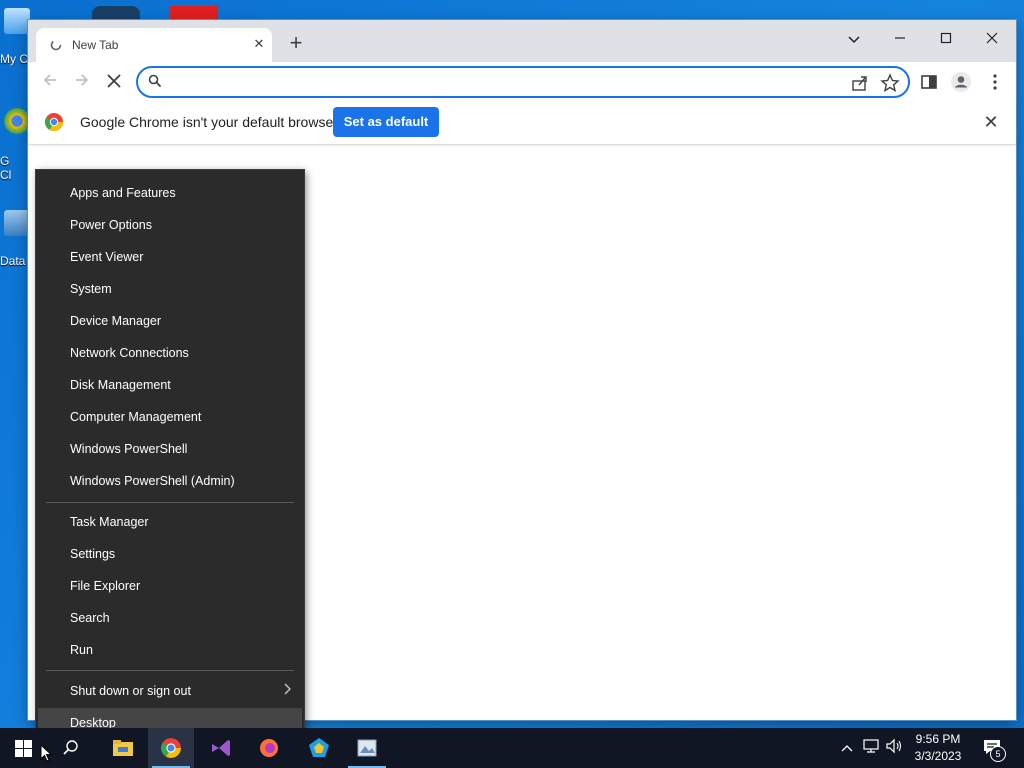 The image size is (1024, 768). Describe the element at coordinates (120, 385) in the screenshot. I see `menu-item-label: Disk Management` at that location.